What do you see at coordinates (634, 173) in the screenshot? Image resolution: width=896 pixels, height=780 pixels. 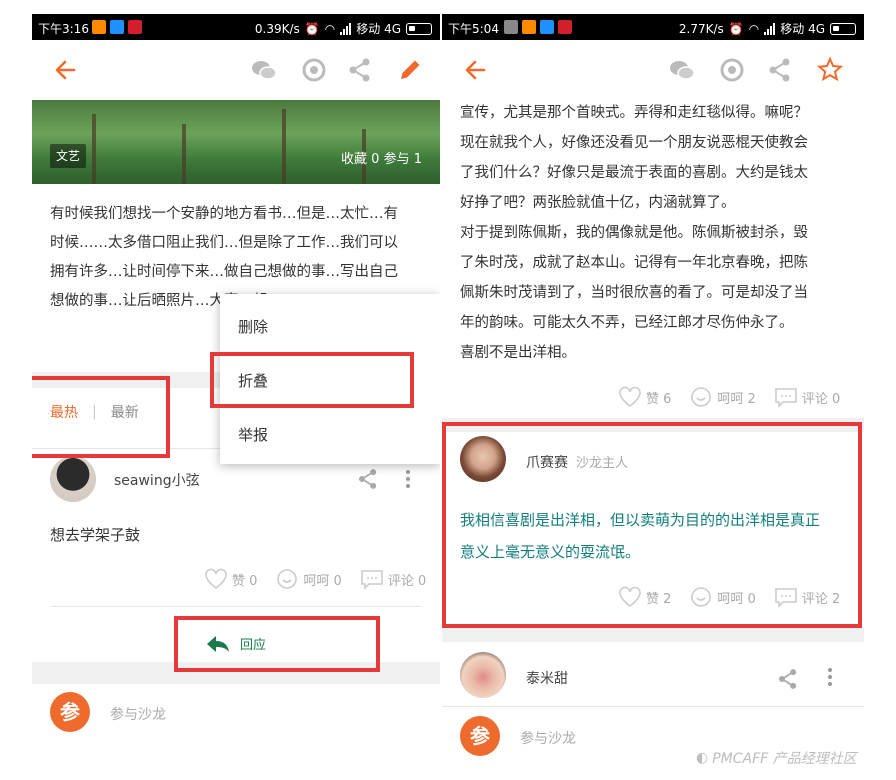 I see `article-line: 了我们什么？好像只是最流于表面的喜剧。大约是钱太` at bounding box center [634, 173].